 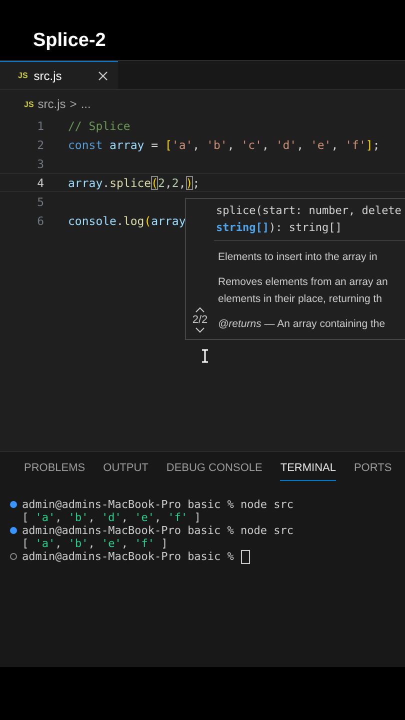 I want to click on terminal-output-text: 'd', so click(x=112, y=517).